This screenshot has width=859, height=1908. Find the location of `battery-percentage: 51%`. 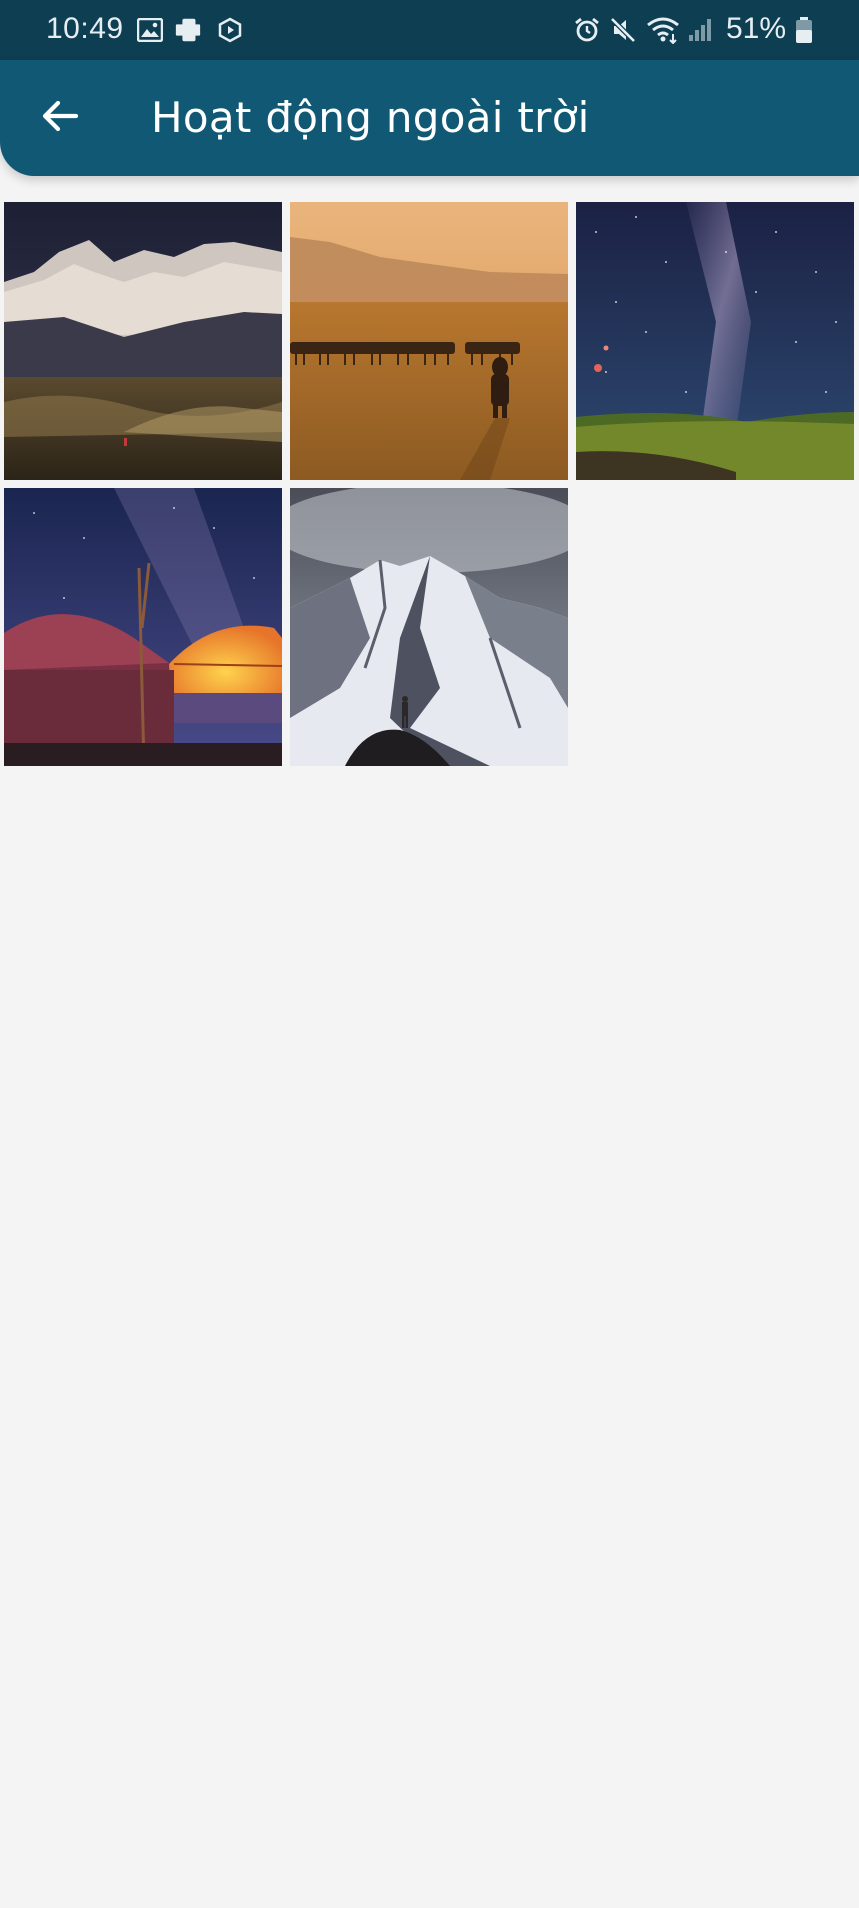

battery-percentage: 51% is located at coordinates (756, 28).